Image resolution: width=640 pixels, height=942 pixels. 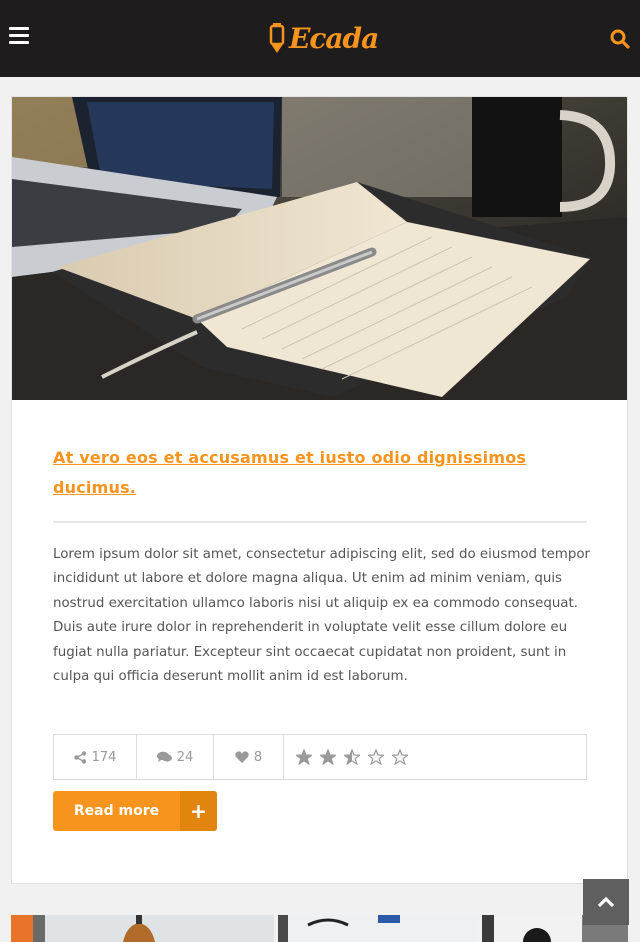 I want to click on share-icon, so click(x=79, y=757).